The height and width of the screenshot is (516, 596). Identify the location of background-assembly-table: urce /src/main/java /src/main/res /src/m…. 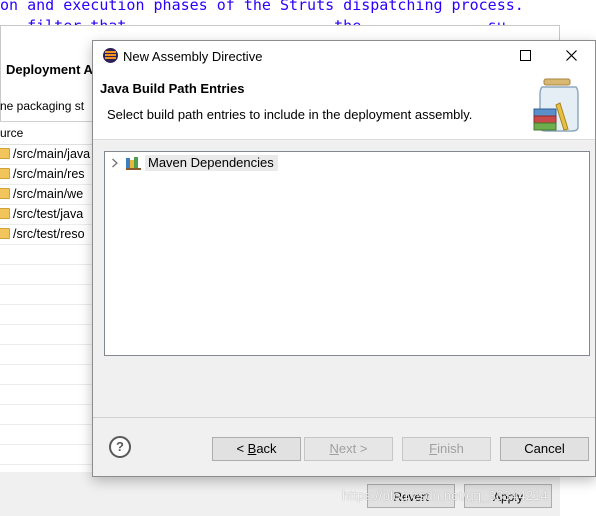
(50, 296).